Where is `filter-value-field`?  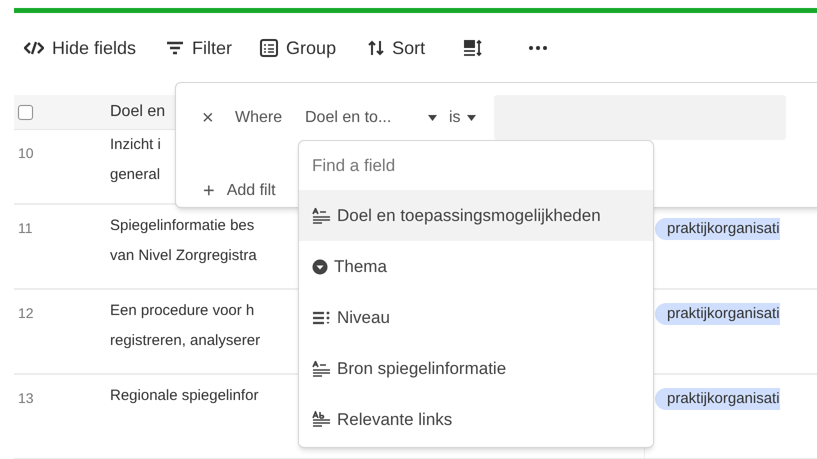
filter-value-field is located at coordinates (640, 117).